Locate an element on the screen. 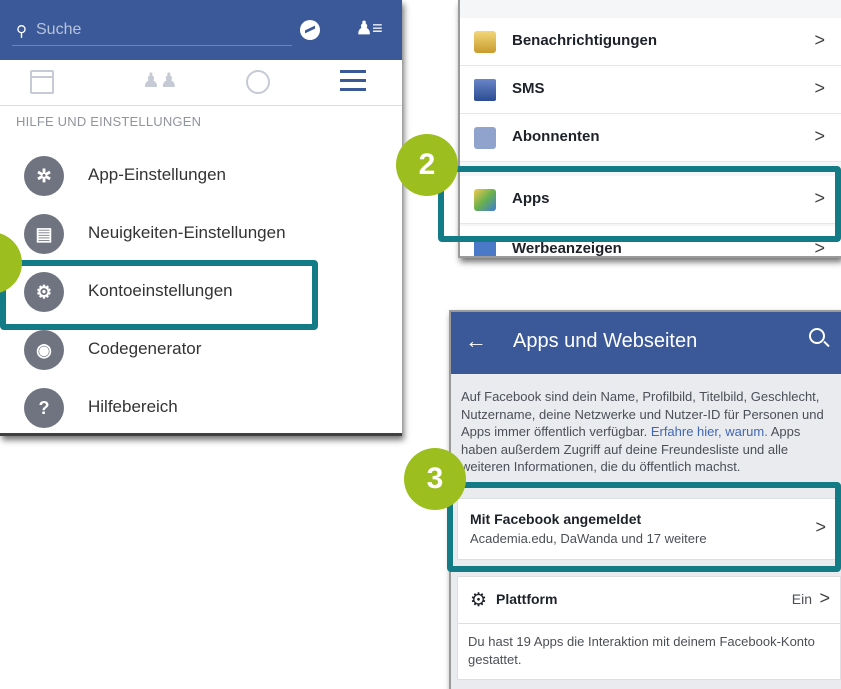  settings-row-label: Benachrichtigungen is located at coordinates (585, 40).